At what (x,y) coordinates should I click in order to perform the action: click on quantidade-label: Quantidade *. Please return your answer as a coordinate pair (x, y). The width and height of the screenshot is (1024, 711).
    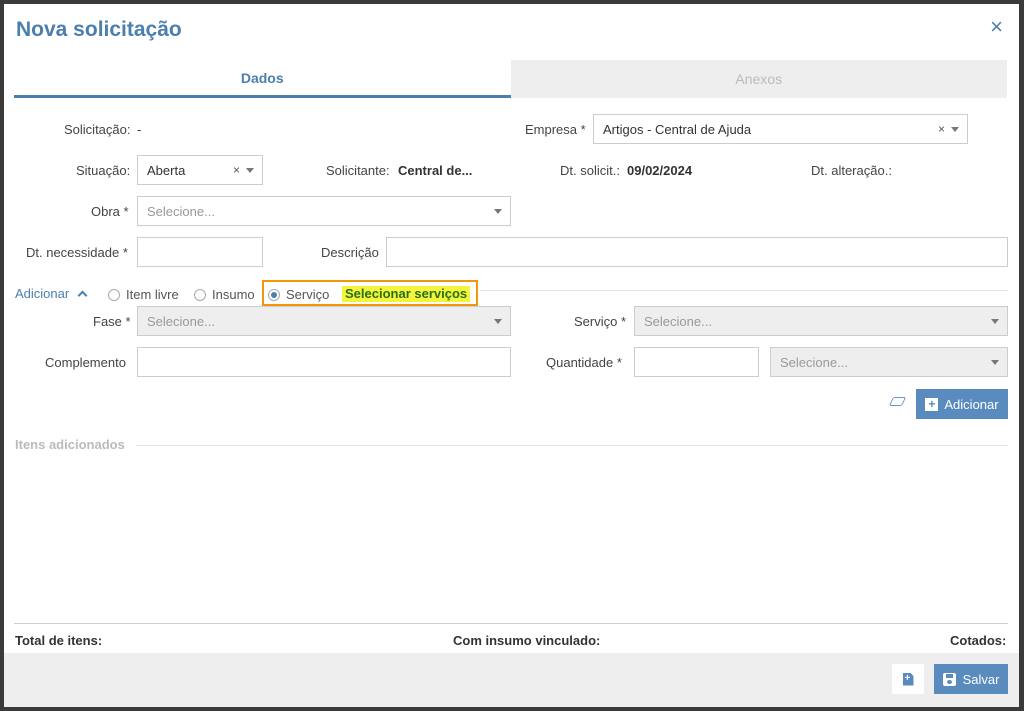
    Looking at the image, I should click on (584, 362).